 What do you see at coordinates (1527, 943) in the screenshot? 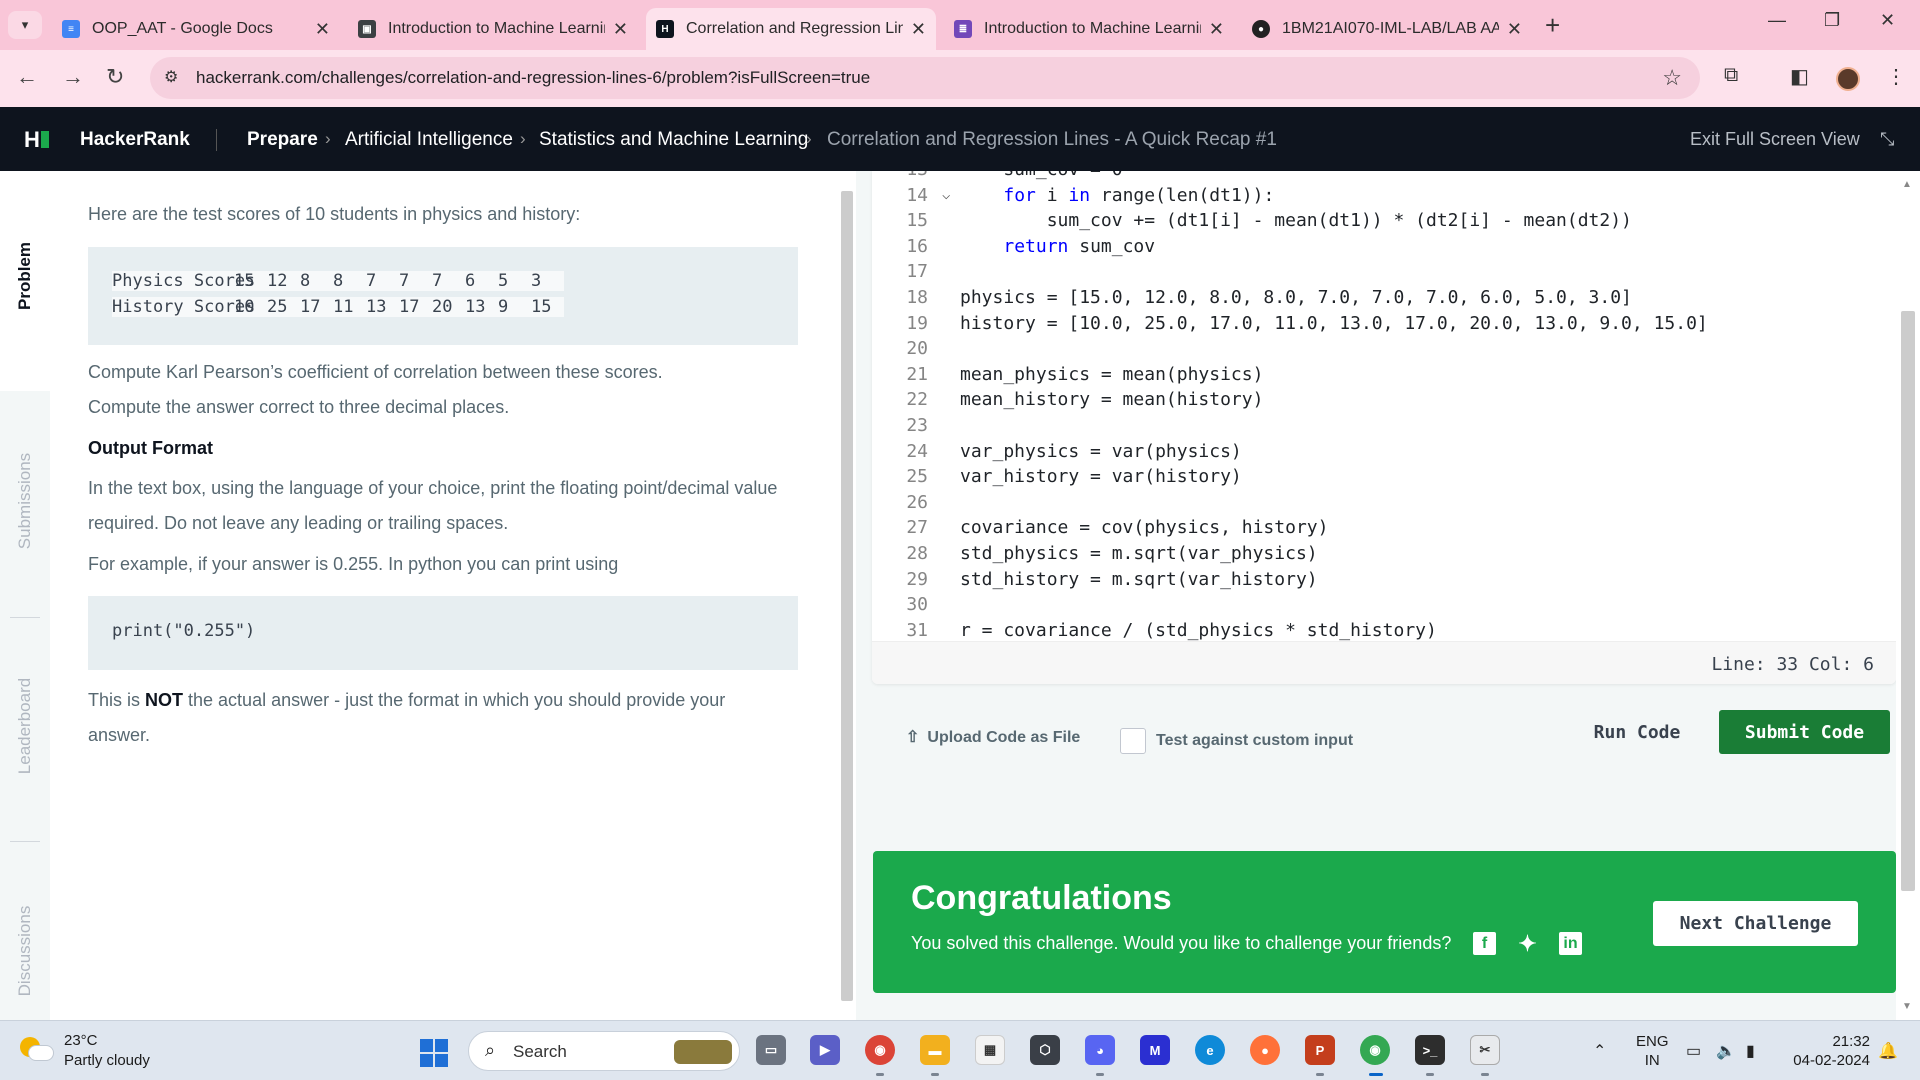
I see `twitter-icon: ✦` at bounding box center [1527, 943].